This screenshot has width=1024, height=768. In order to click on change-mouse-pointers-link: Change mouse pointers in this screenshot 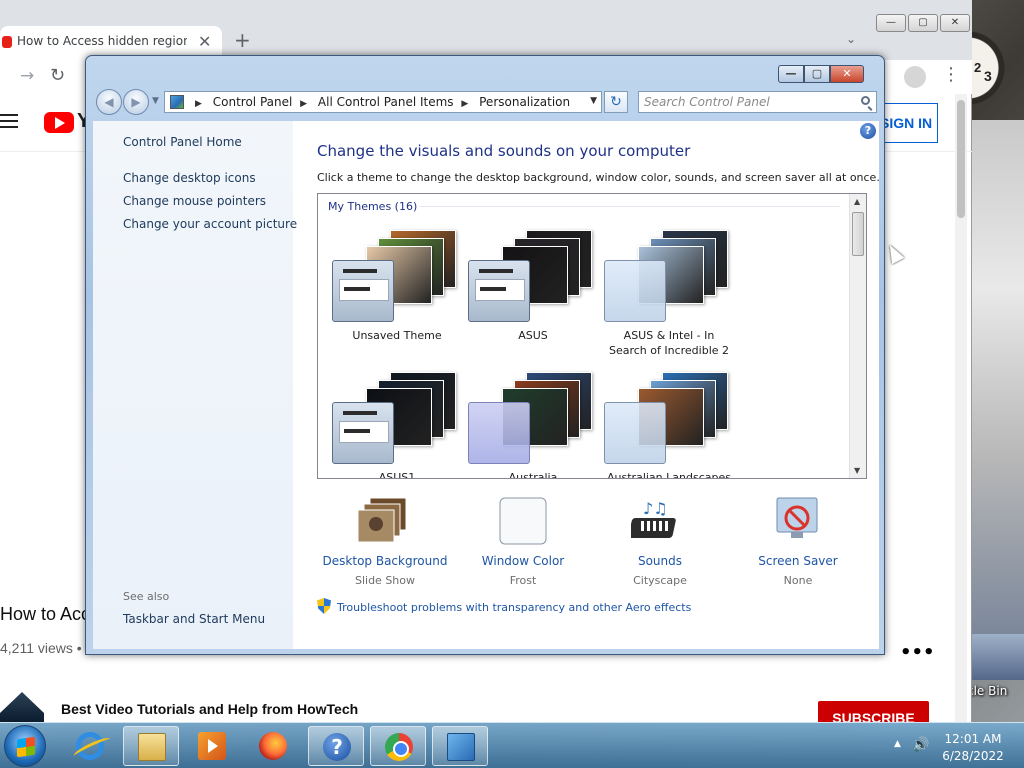, I will do `click(194, 201)`.